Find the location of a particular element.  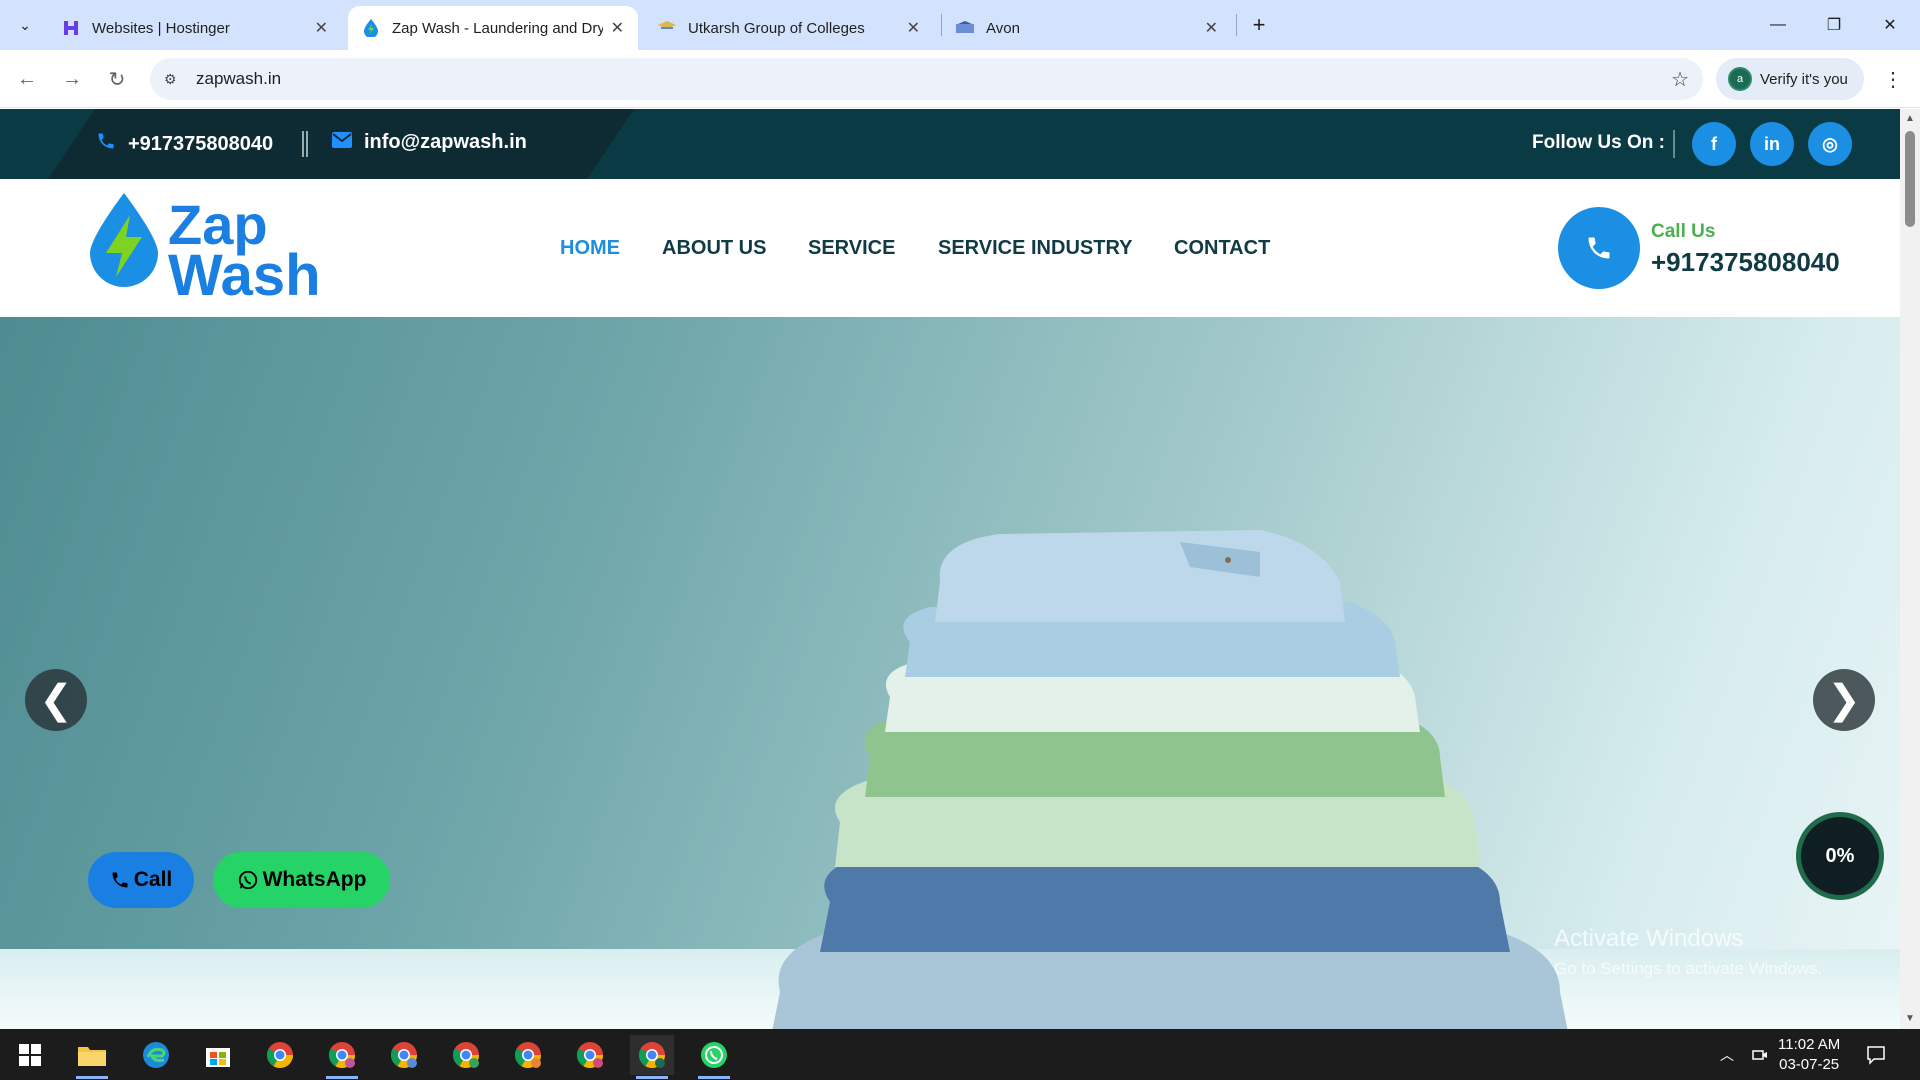

topbar-email: info@zapwash.in is located at coordinates (429, 142).